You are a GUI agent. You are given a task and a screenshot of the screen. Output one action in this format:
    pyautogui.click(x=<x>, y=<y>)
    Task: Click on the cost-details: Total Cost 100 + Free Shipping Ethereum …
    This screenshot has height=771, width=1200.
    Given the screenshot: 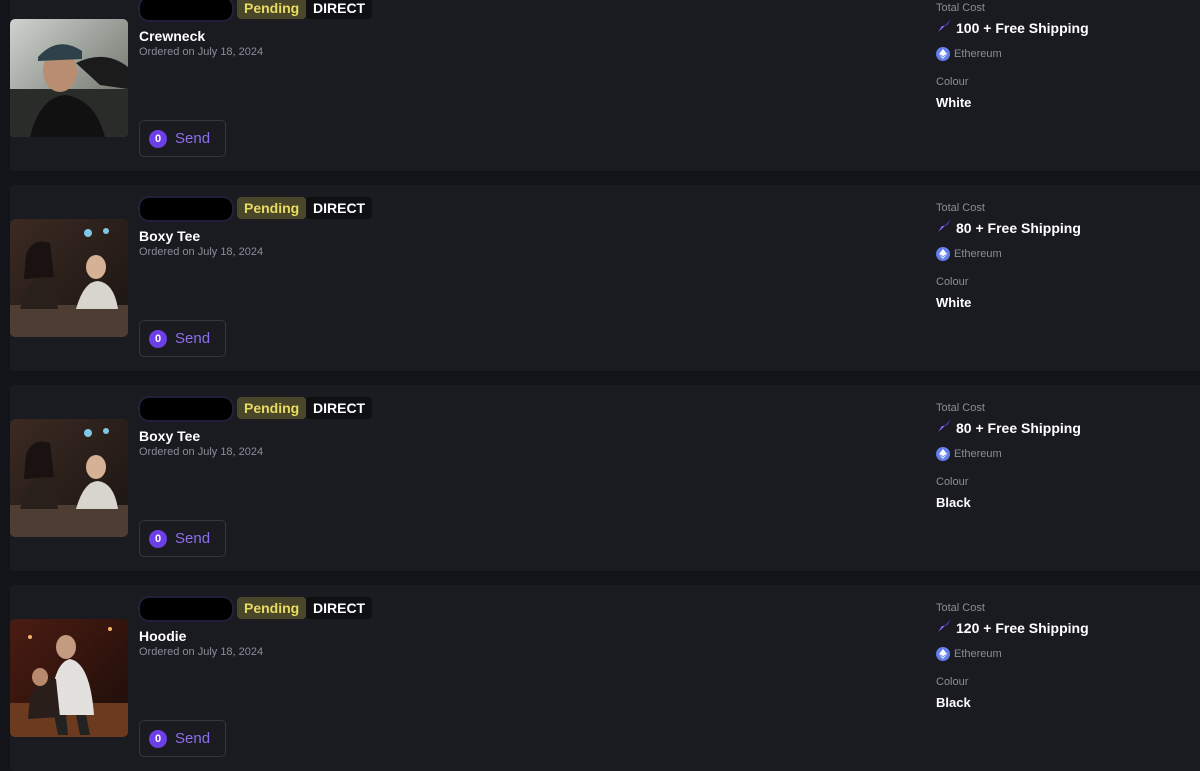 What is the action you would take?
    pyautogui.click(x=1061, y=56)
    